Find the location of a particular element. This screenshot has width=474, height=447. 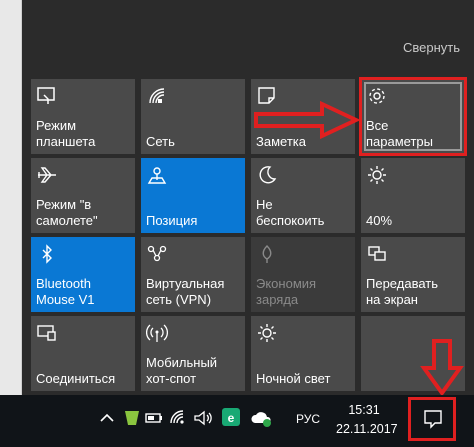

project-icon is located at coordinates (377, 254).